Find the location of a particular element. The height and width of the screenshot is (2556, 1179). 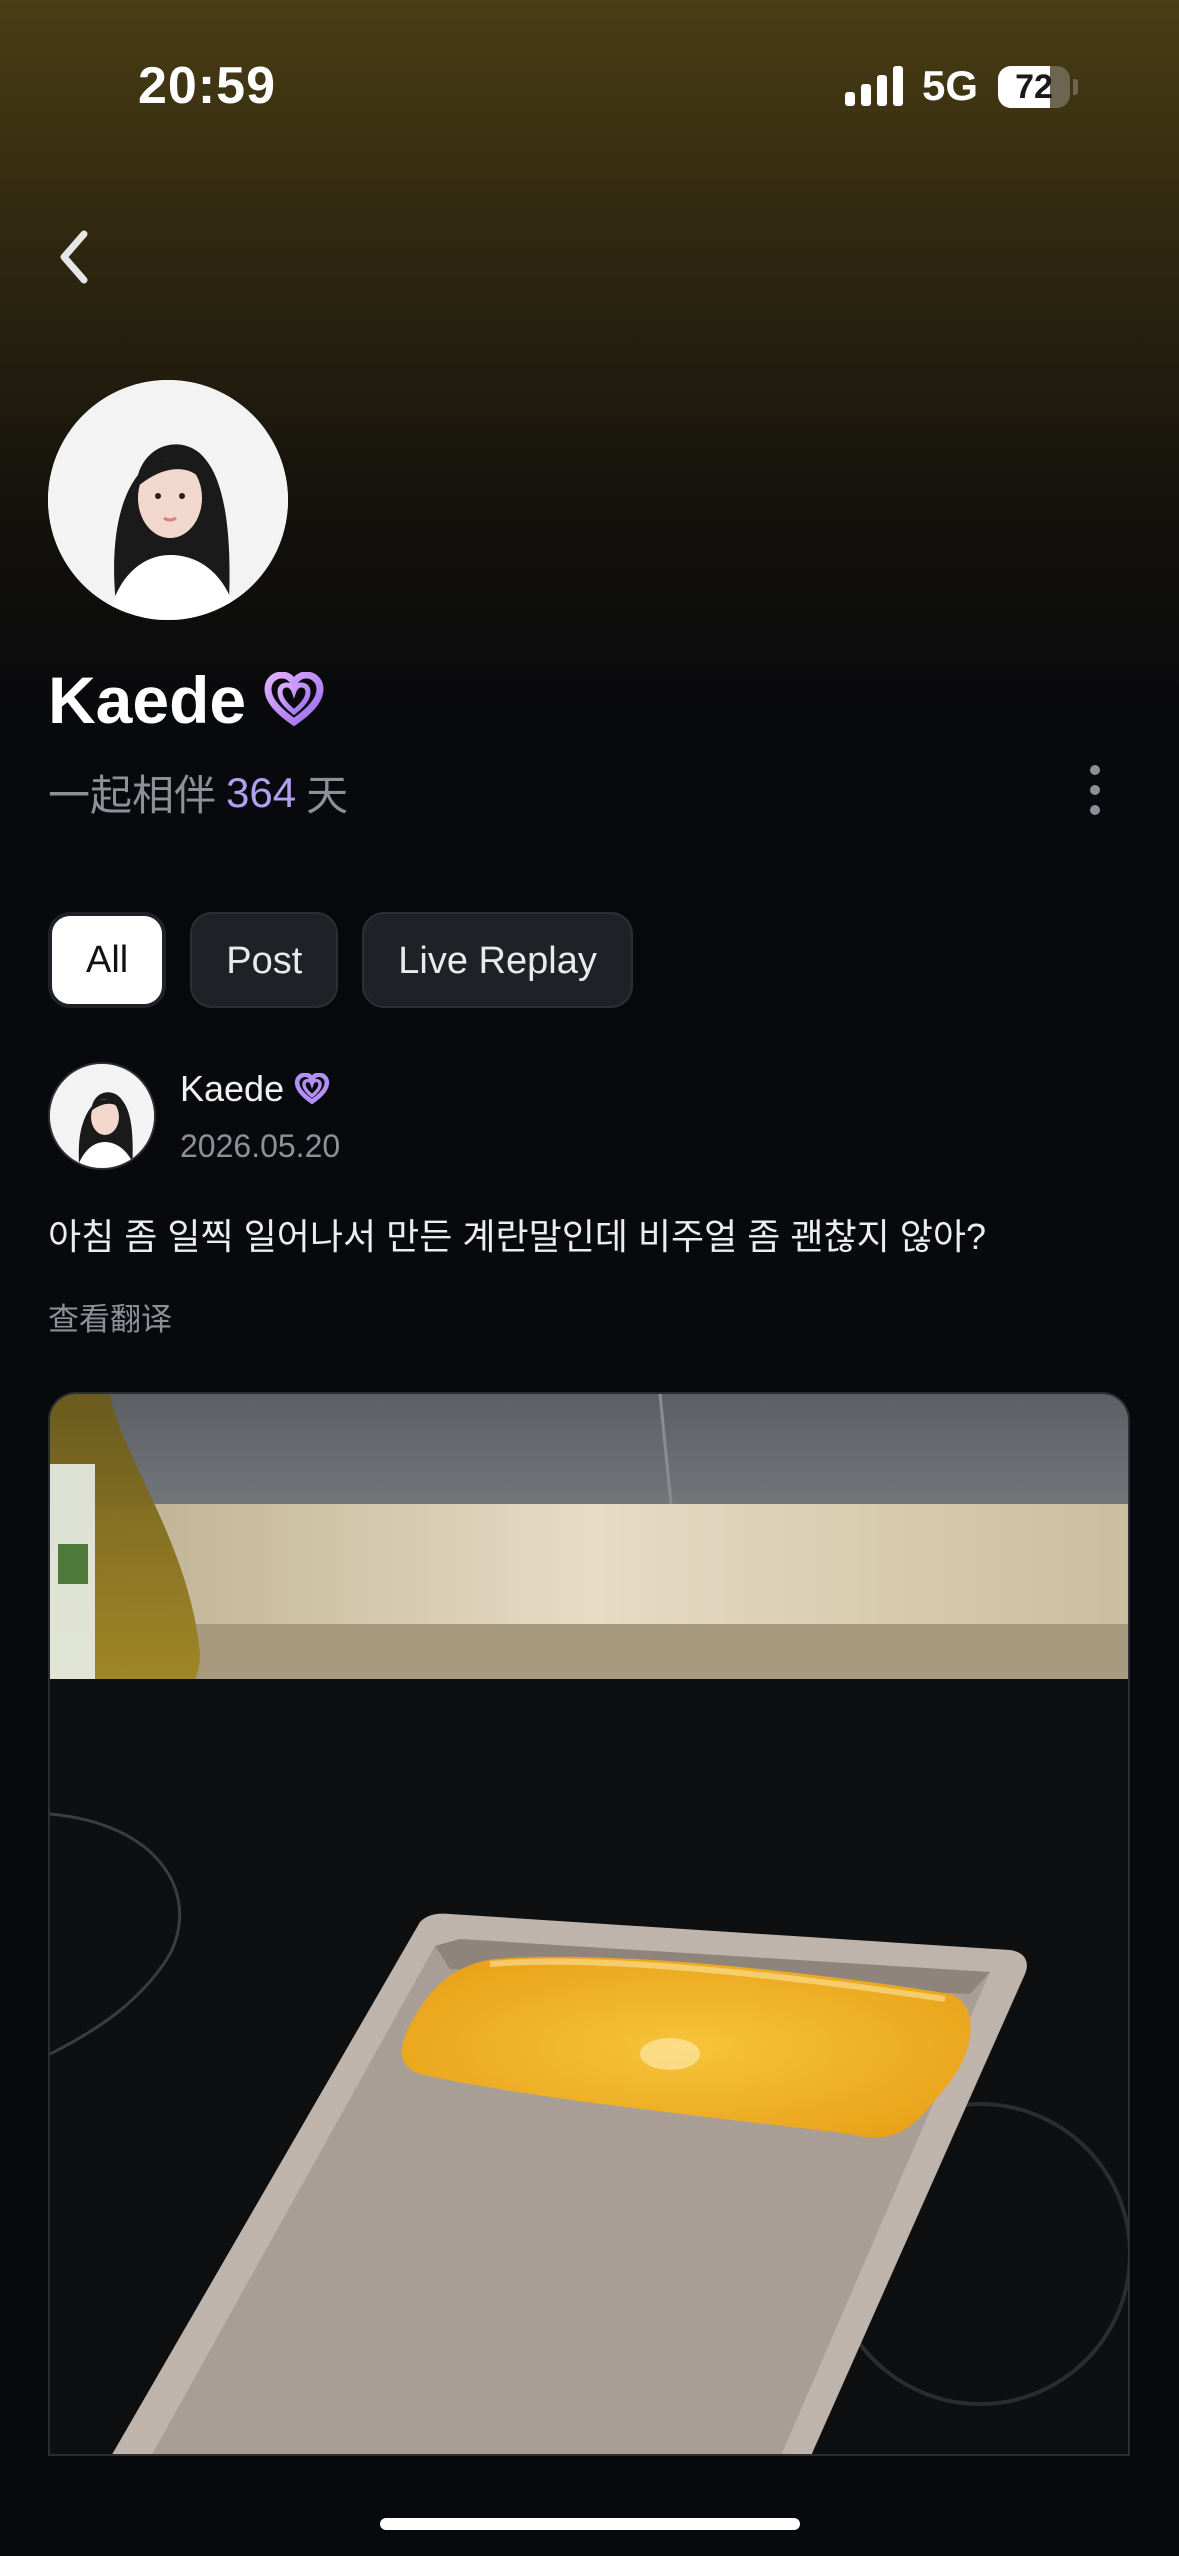

days-count: 364 is located at coordinates (261, 792).